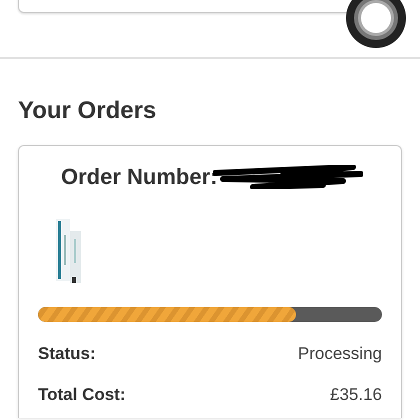 The width and height of the screenshot is (420, 420). Describe the element at coordinates (340, 354) in the screenshot. I see `detail-value: Processing` at that location.